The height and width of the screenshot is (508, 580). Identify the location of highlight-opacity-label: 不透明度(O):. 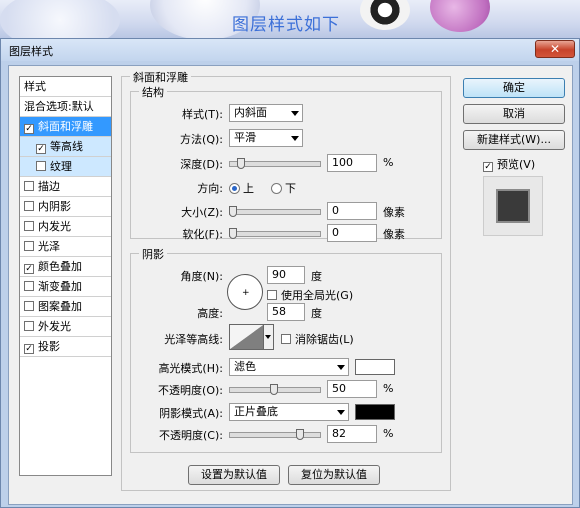
(190, 390).